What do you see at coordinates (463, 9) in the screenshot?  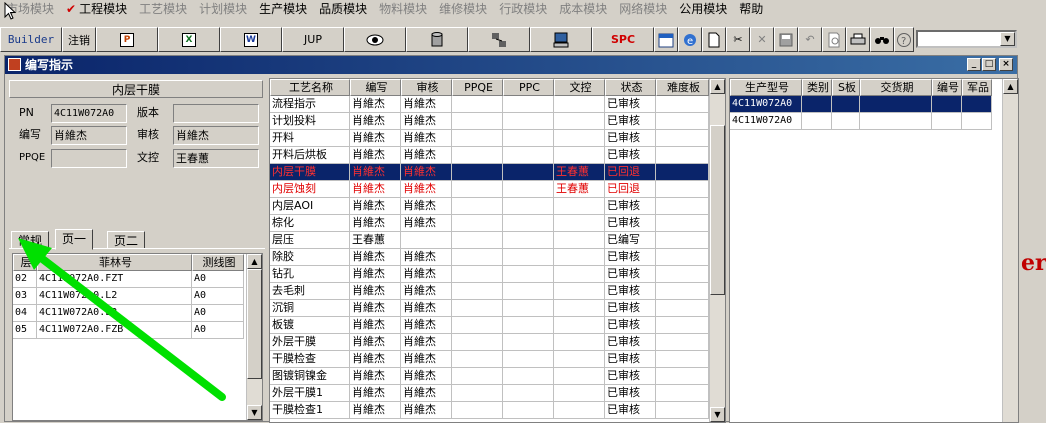 I see `menu-item-7: 维修模块` at bounding box center [463, 9].